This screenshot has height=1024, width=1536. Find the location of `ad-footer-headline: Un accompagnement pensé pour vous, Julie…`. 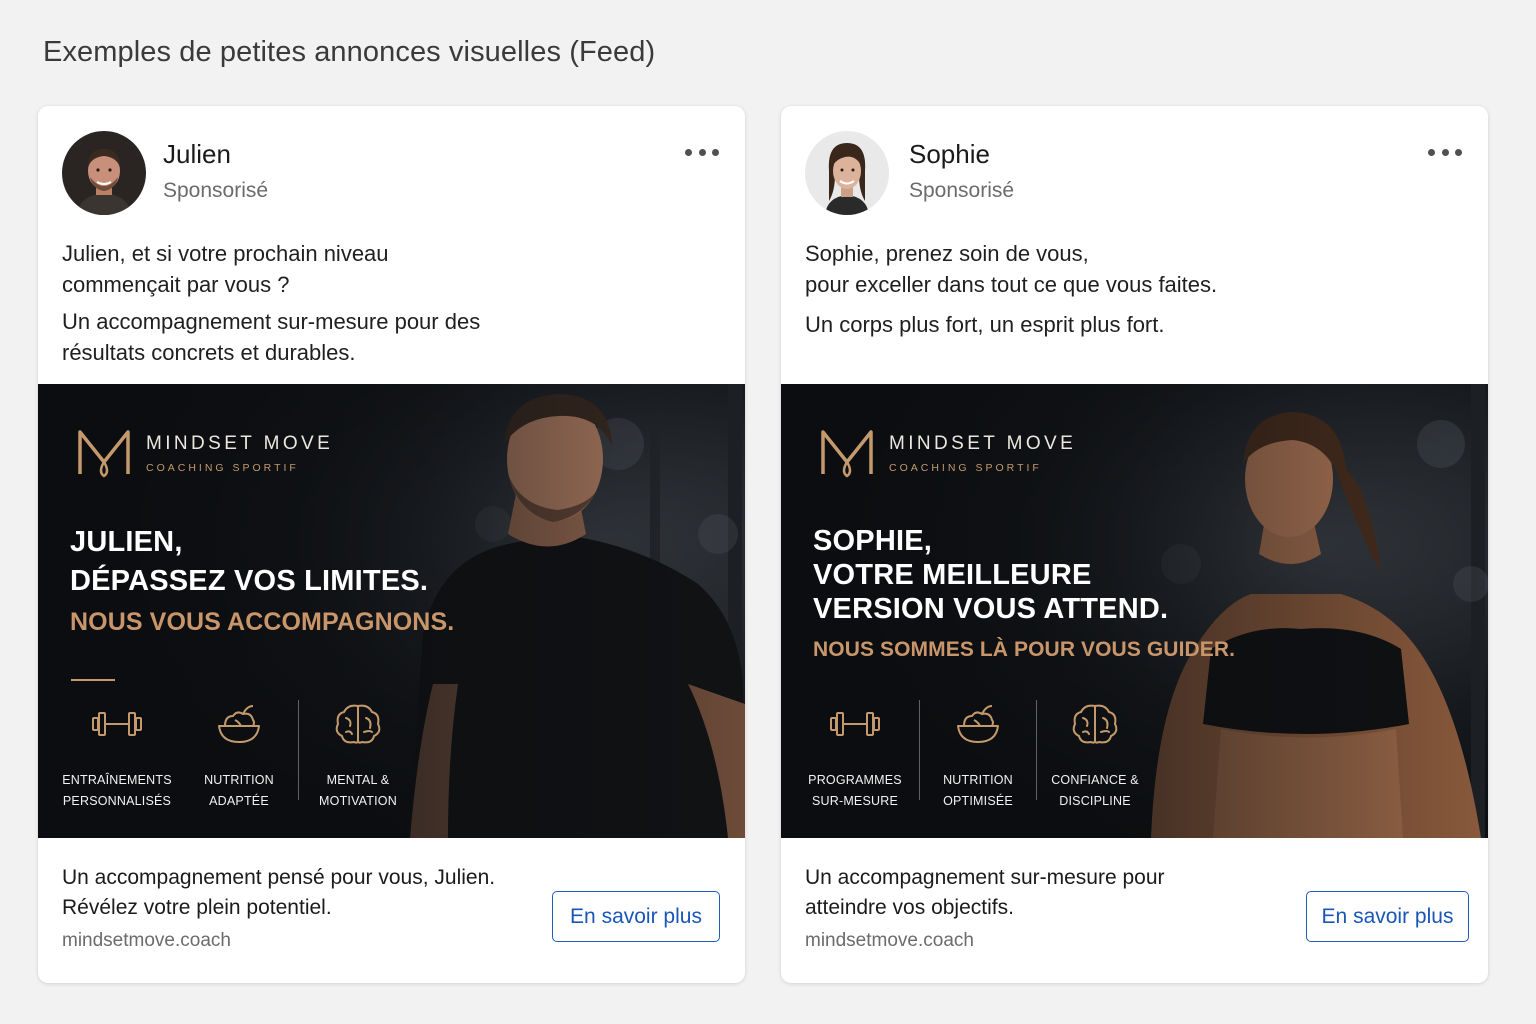

ad-footer-headline: Un accompagnement pensé pour vous, Julie… is located at coordinates (278, 893).